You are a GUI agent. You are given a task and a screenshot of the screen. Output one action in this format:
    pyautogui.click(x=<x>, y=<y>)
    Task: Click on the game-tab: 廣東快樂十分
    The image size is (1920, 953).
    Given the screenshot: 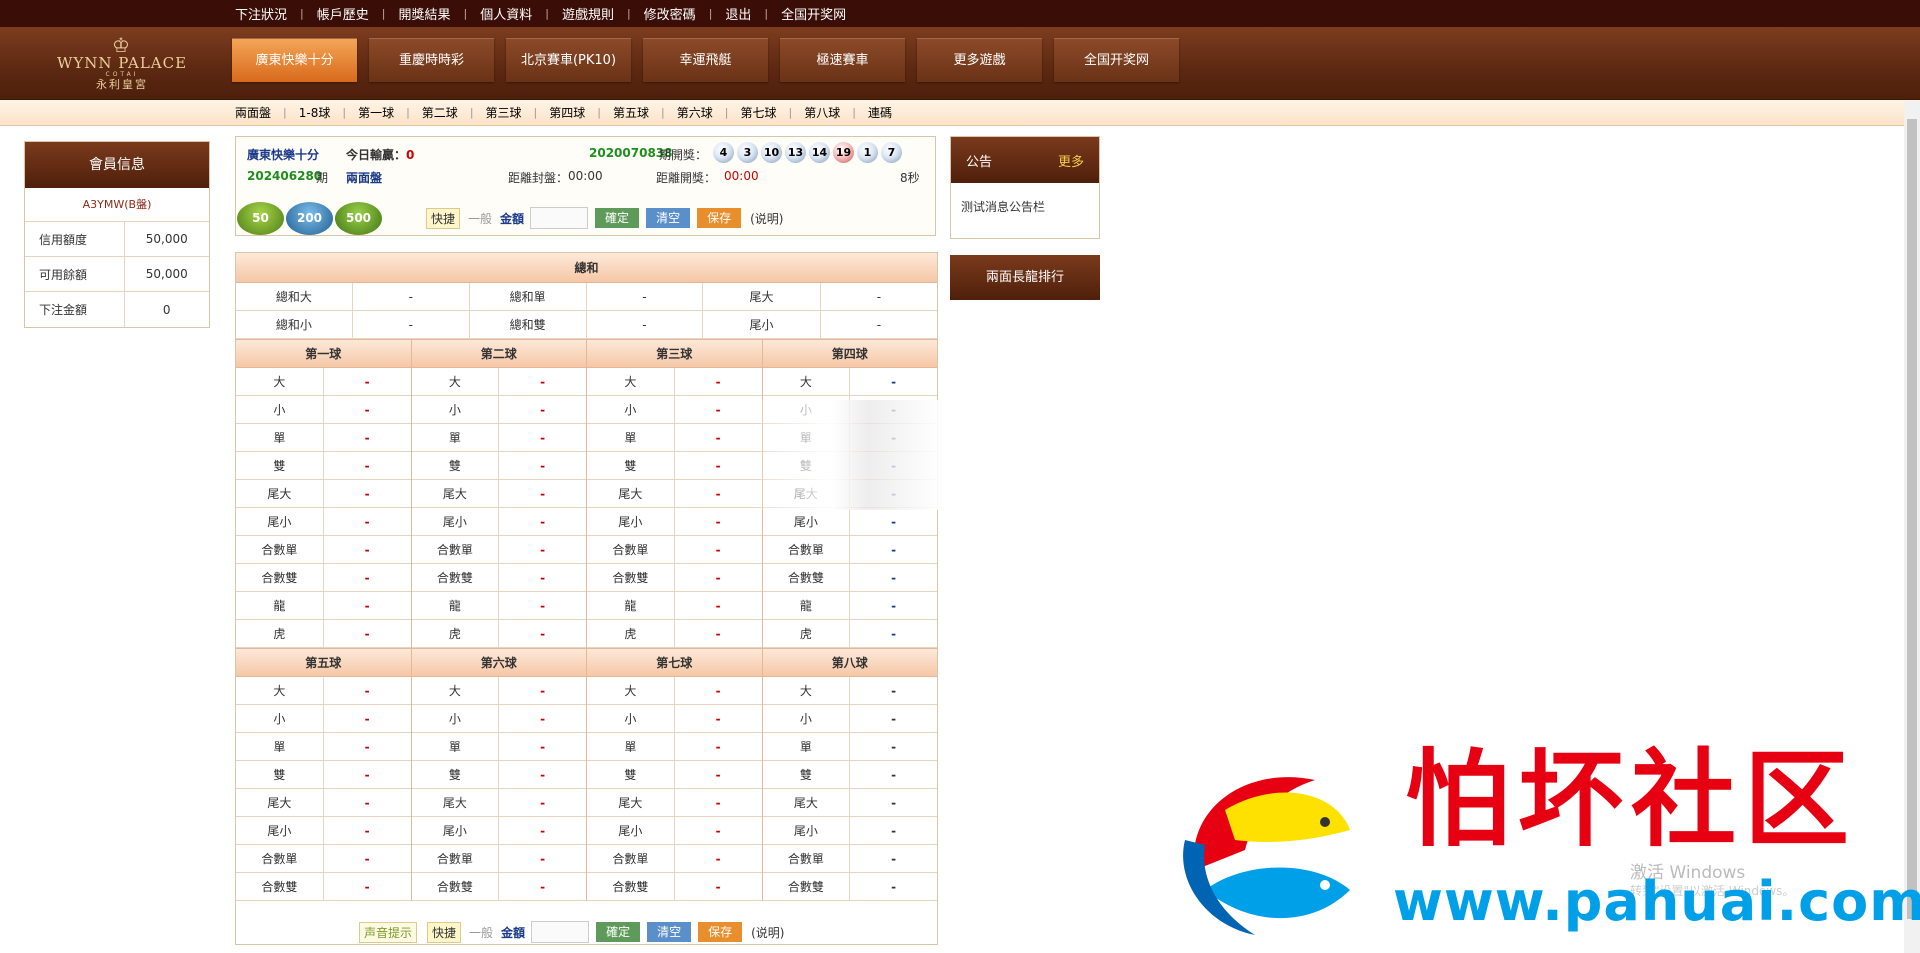 What is the action you would take?
    pyautogui.click(x=294, y=60)
    